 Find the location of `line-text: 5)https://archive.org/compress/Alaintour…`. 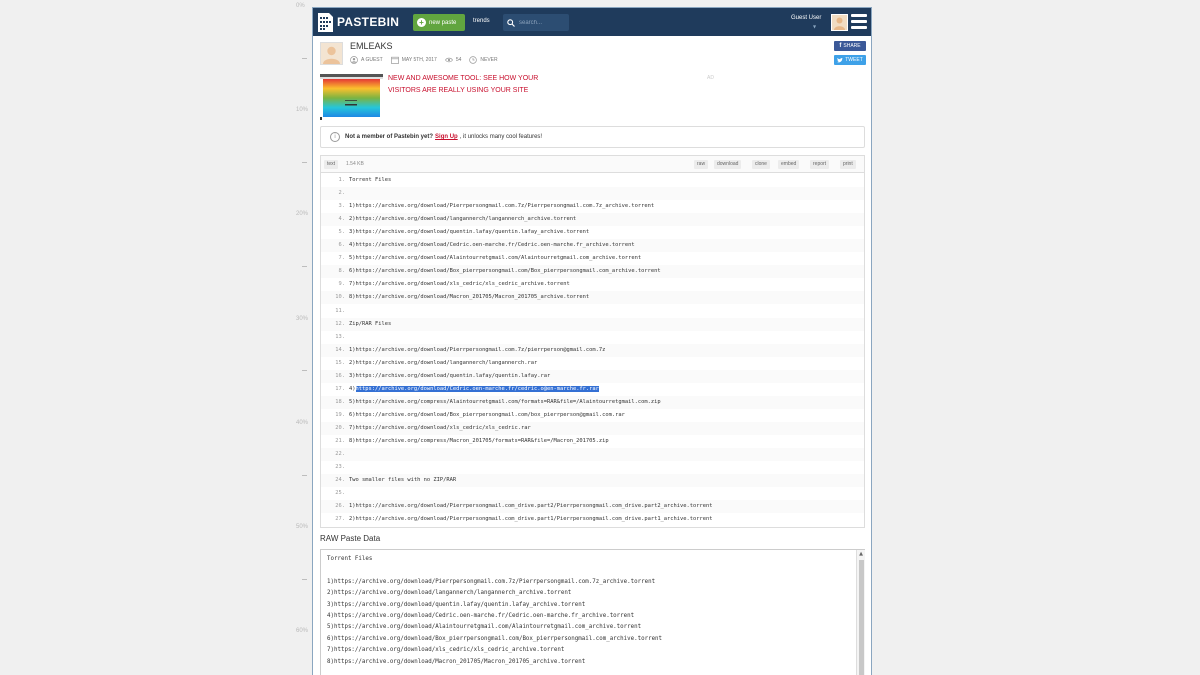

line-text: 5)https://archive.org/compress/Alaintour… is located at coordinates (505, 402).